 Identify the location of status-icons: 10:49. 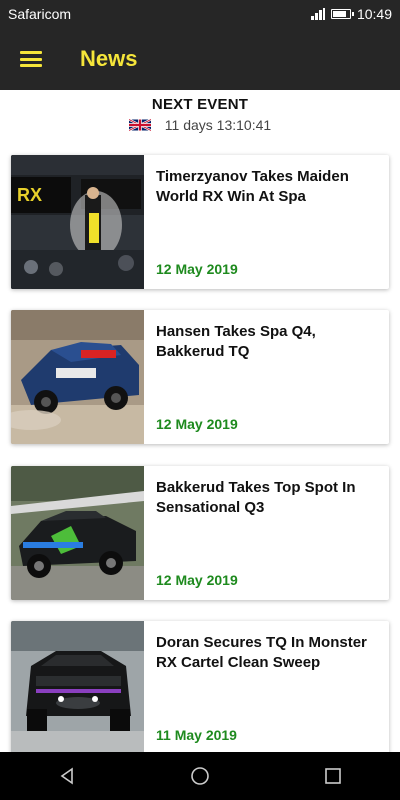
(351, 14).